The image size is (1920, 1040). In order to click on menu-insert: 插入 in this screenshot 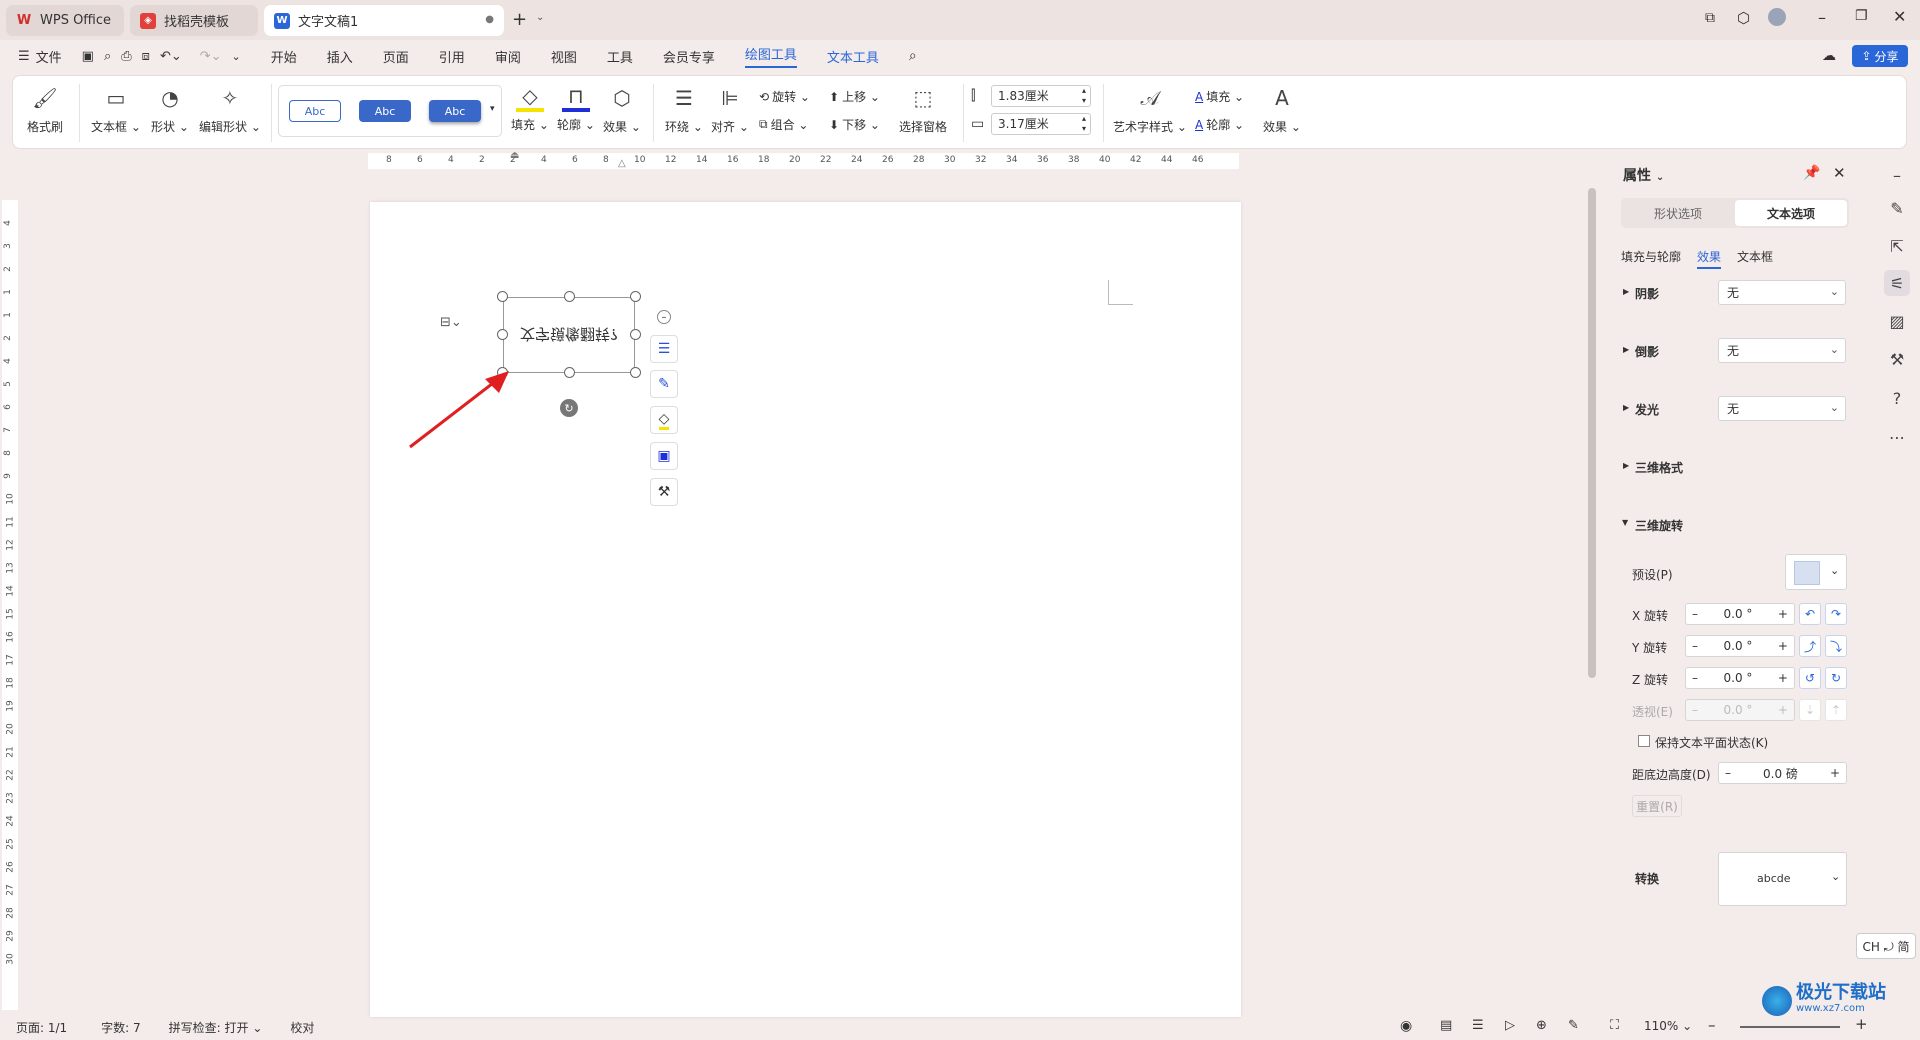, I will do `click(340, 56)`.